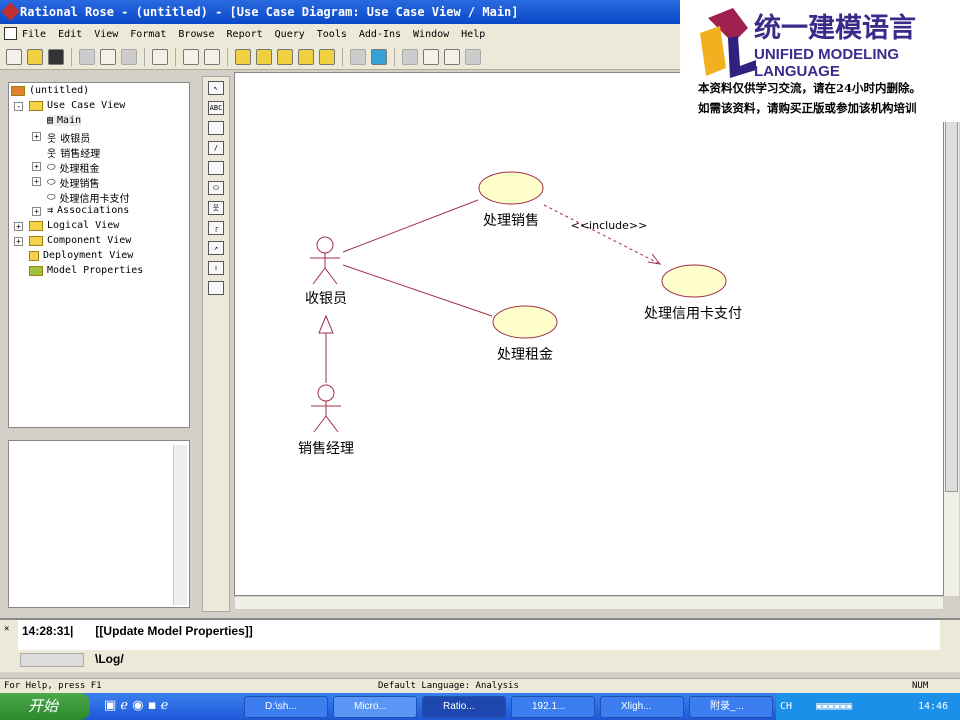 The image size is (960, 720). What do you see at coordinates (834, 706) in the screenshot?
I see `tray-icons: ▣▣▣▣▣▣` at bounding box center [834, 706].